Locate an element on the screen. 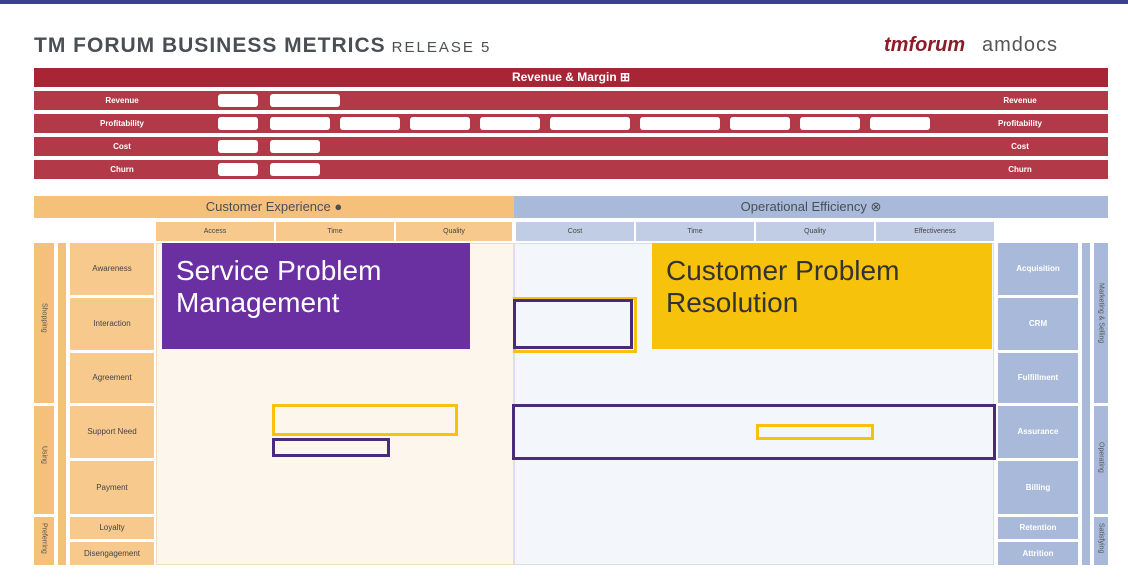 The width and height of the screenshot is (1128, 579). side-strip-right is located at coordinates (1086, 404).